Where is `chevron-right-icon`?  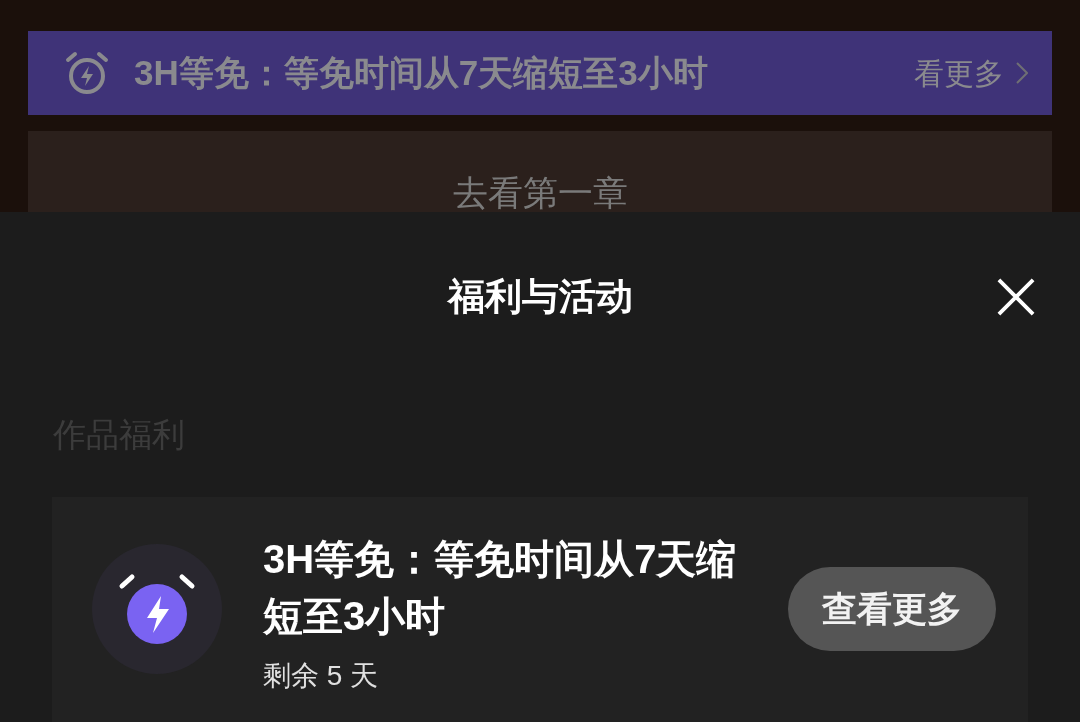
chevron-right-icon is located at coordinates (1022, 73).